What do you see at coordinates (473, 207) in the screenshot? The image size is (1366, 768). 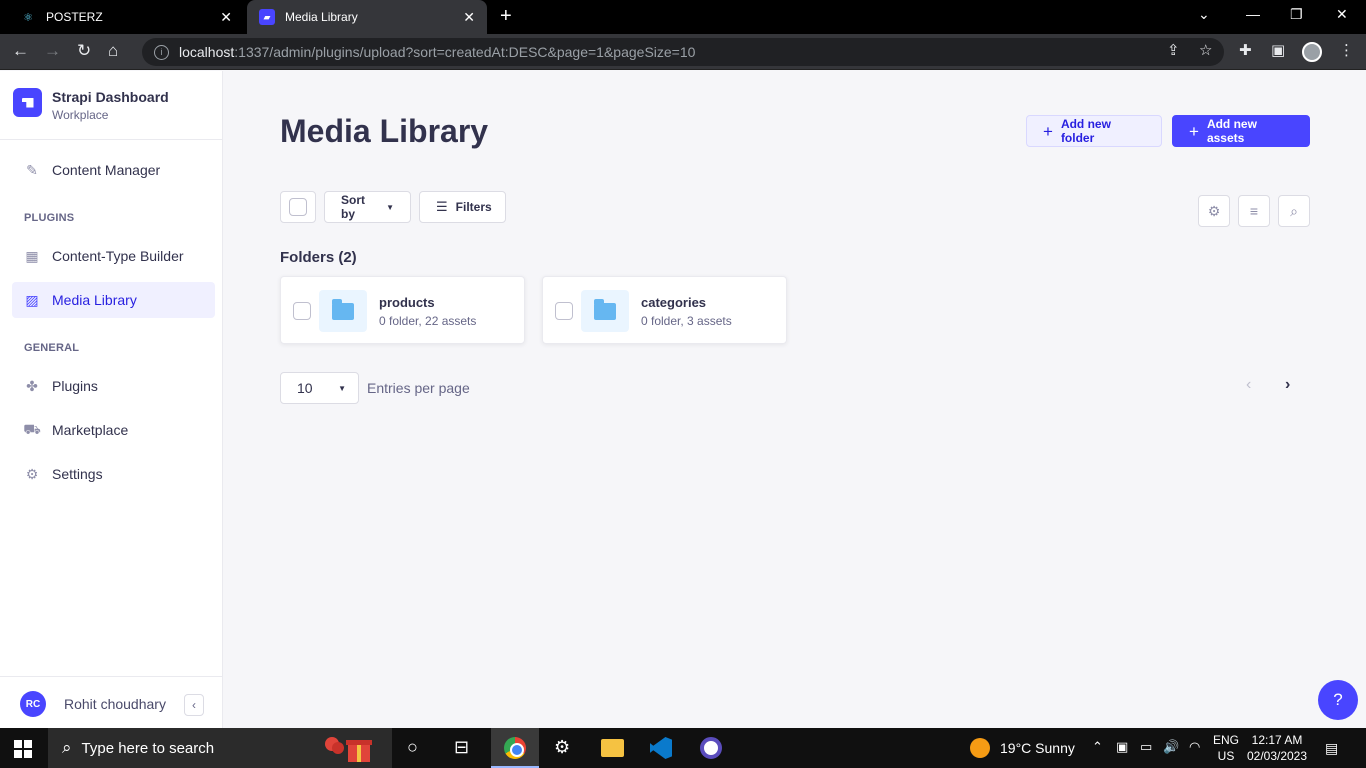 I see `button-label: Filters` at bounding box center [473, 207].